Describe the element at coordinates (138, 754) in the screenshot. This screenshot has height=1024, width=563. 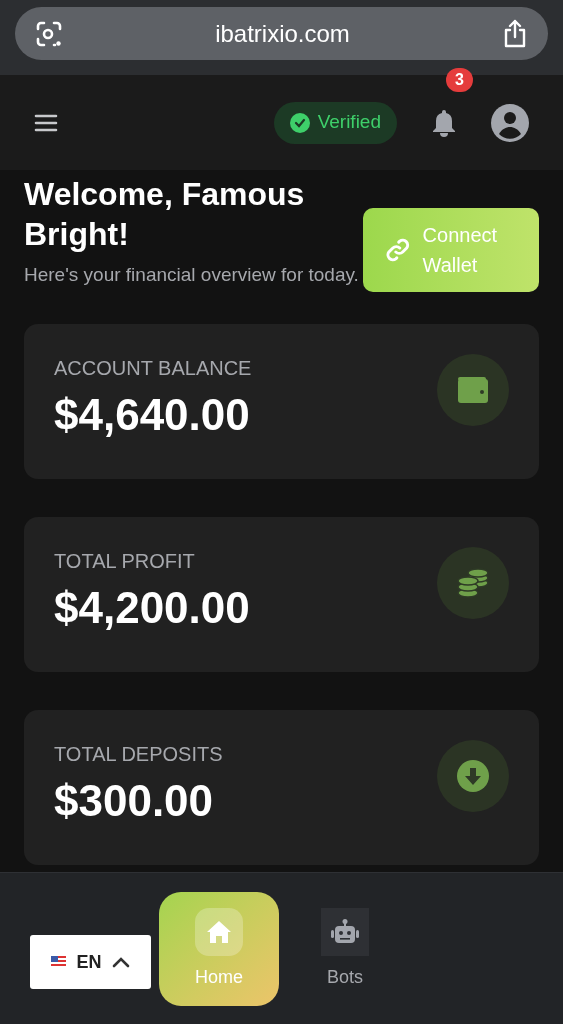
I see `stat-label: TOTAL DEPOSITS` at that location.